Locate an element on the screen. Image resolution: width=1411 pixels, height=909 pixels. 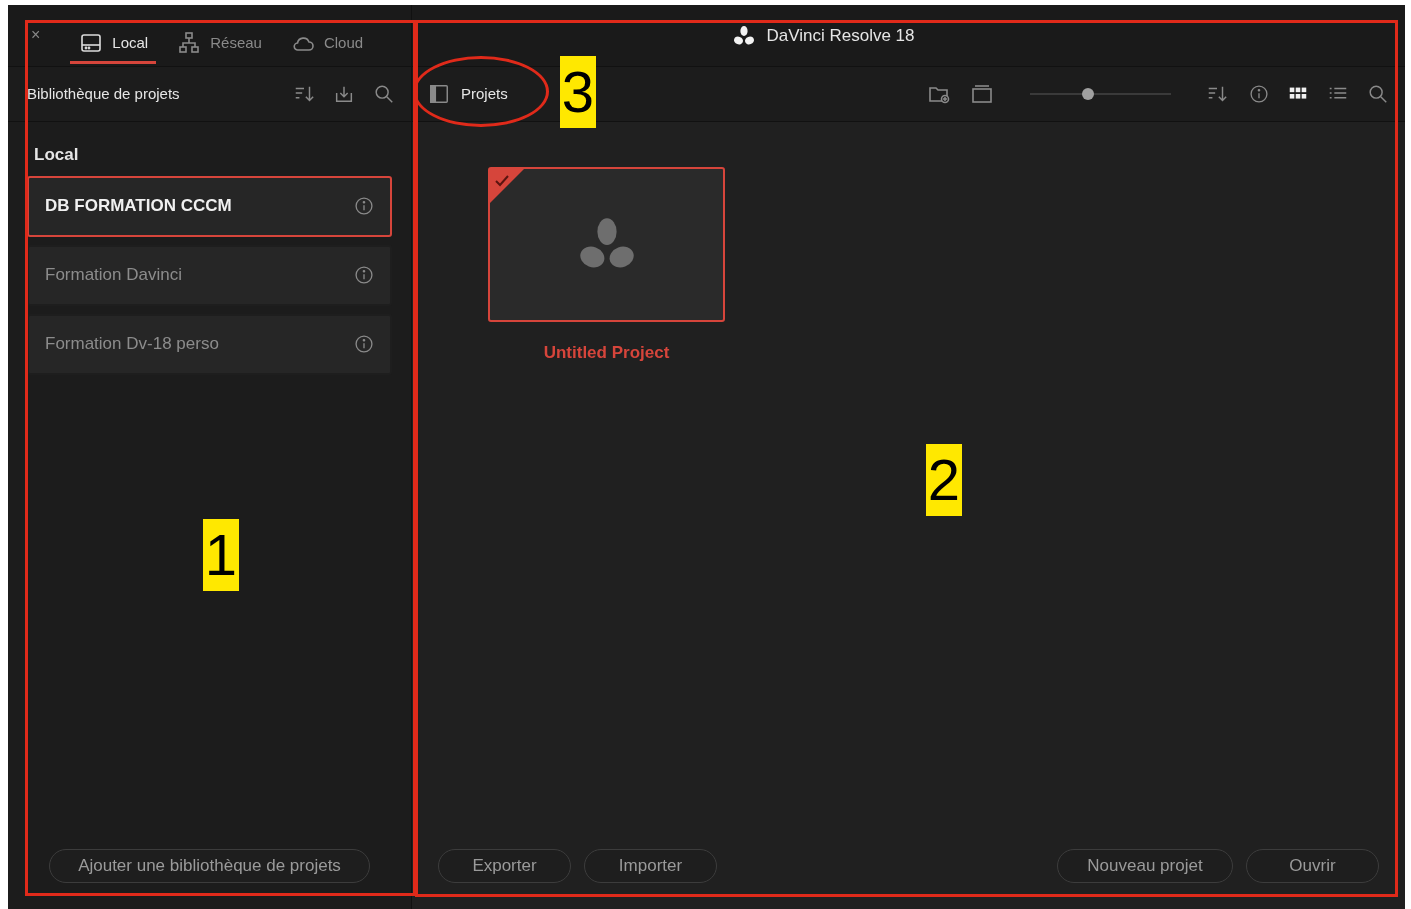
library-name: Formation Dv-18 perso is located at coordinates (132, 344).